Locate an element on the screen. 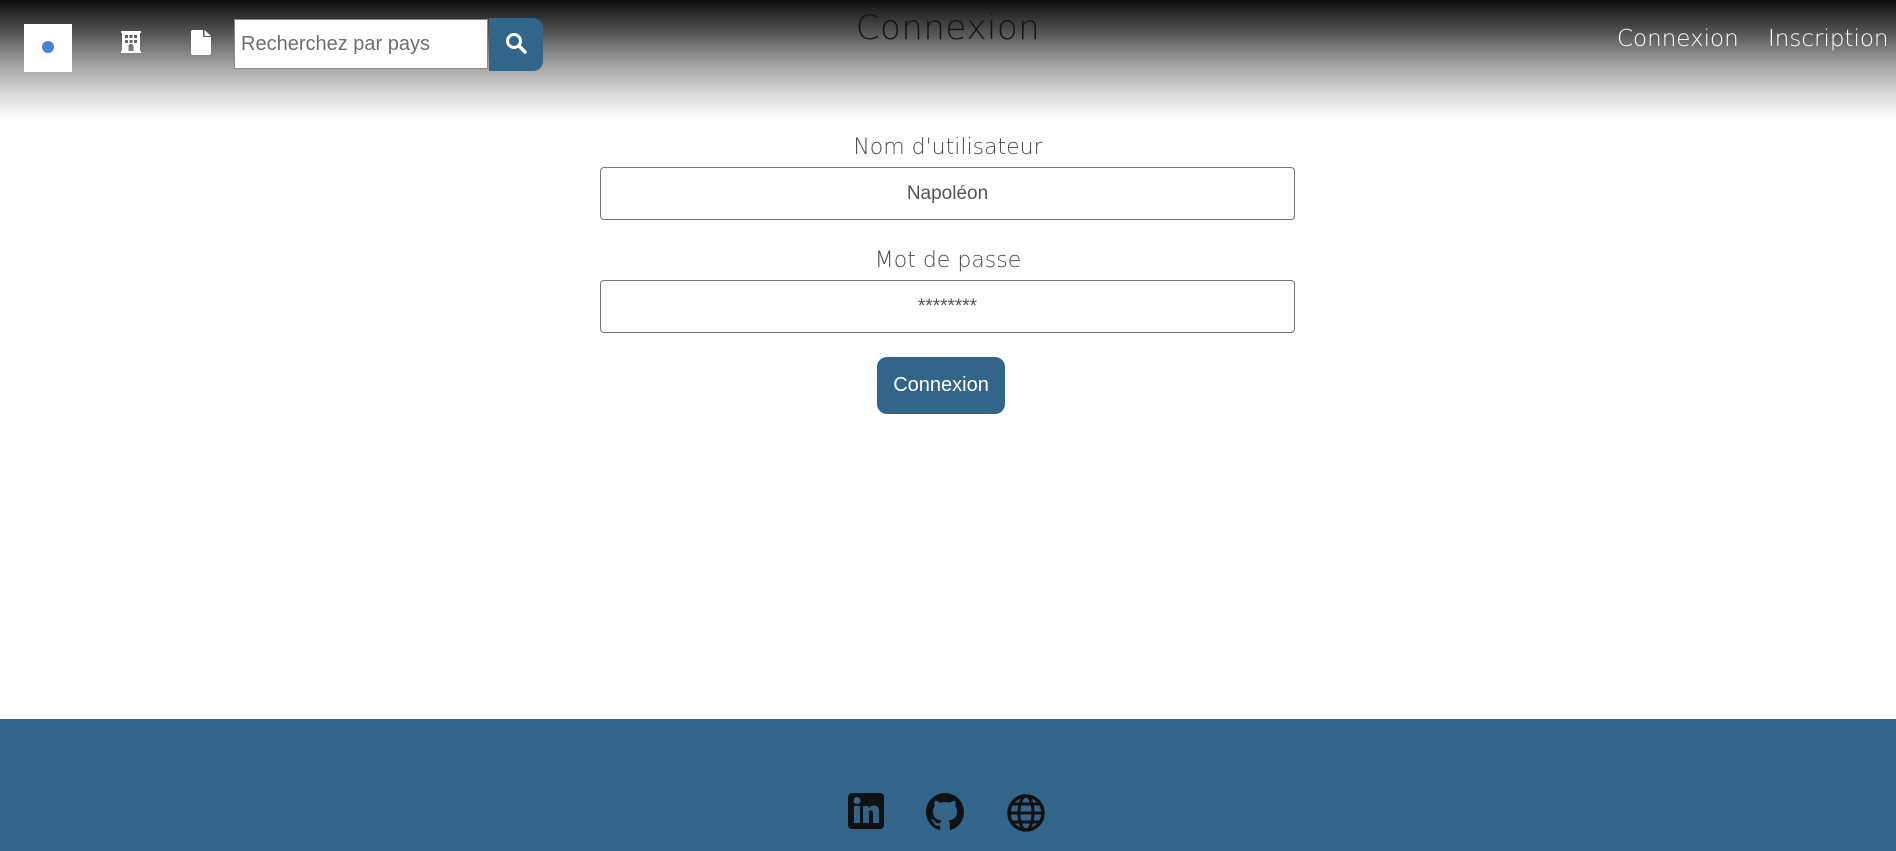 The width and height of the screenshot is (1896, 851). password-label: Mot de passe is located at coordinates (948, 260).